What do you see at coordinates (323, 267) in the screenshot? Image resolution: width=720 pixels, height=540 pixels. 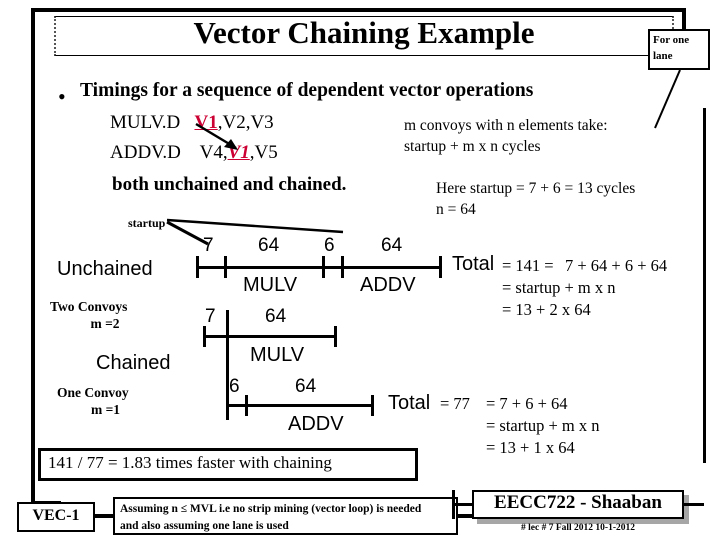 I see `unchained-tick-mulv-end` at bounding box center [323, 267].